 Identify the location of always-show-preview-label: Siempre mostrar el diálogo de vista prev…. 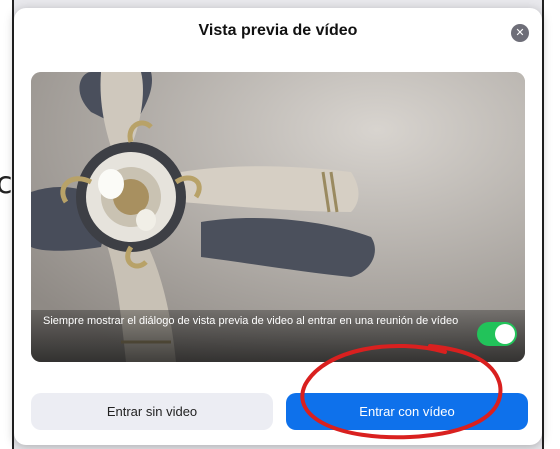
(251, 321).